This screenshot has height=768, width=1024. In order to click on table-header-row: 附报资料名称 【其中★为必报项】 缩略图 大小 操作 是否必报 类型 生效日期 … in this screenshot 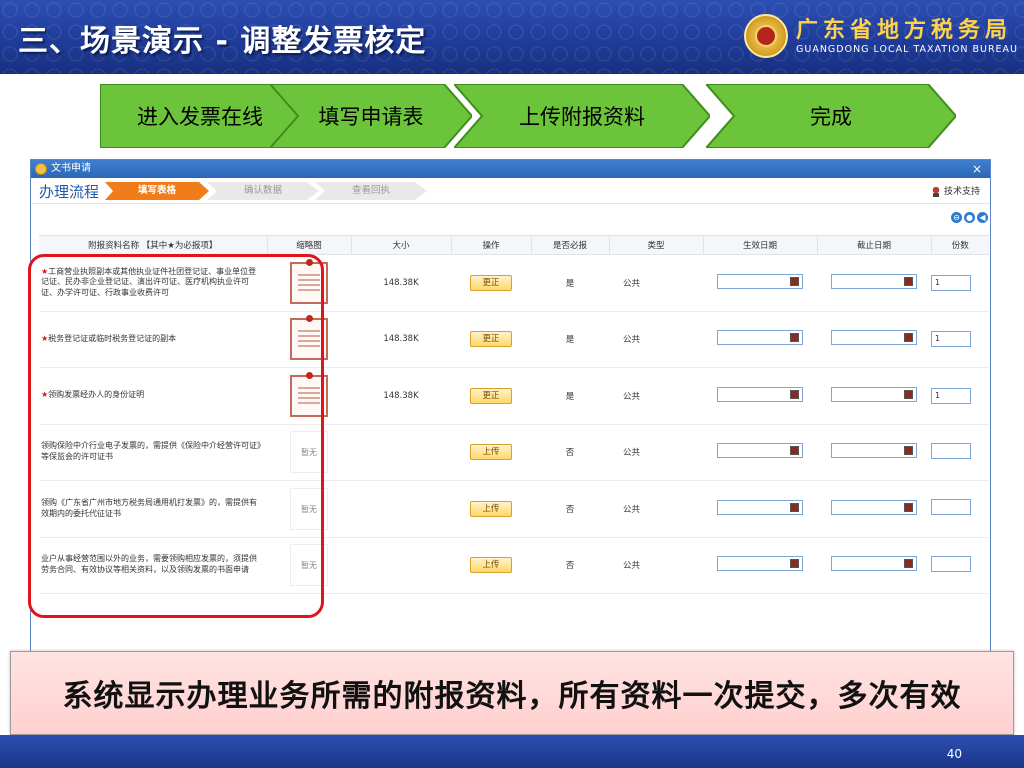, I will do `click(514, 245)`.